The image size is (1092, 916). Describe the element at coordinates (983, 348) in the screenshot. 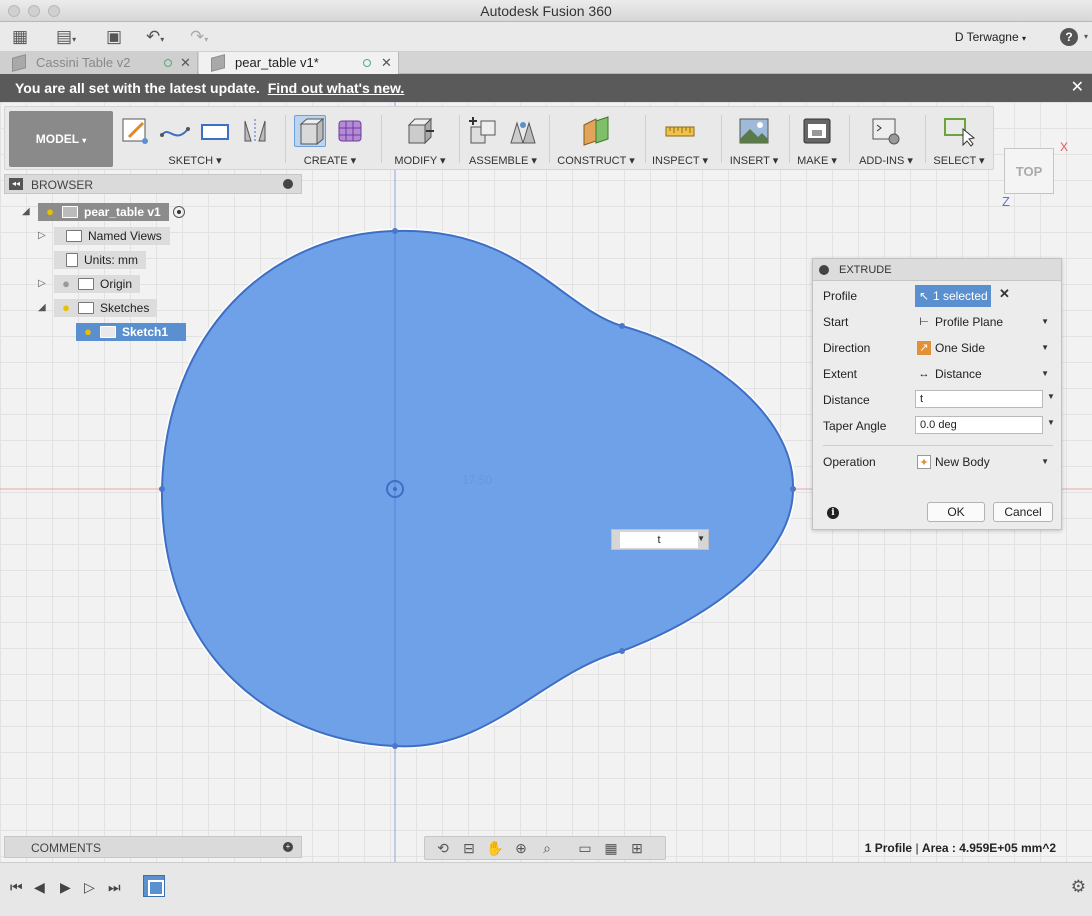

I see `direction-select: ↗ One Side ▼` at that location.